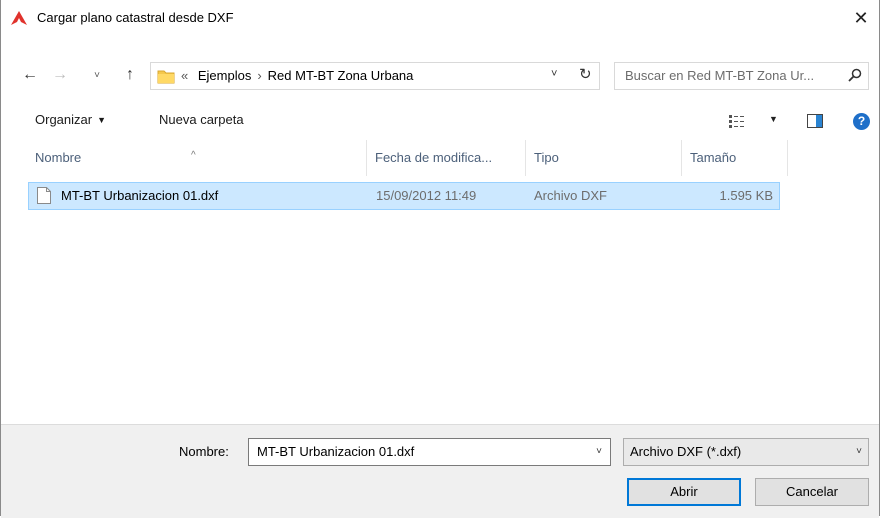 This screenshot has height=518, width=880. Describe the element at coordinates (221, 75) in the screenshot. I see `breadcrumb-item-ejemplos: Ejemplos` at that location.